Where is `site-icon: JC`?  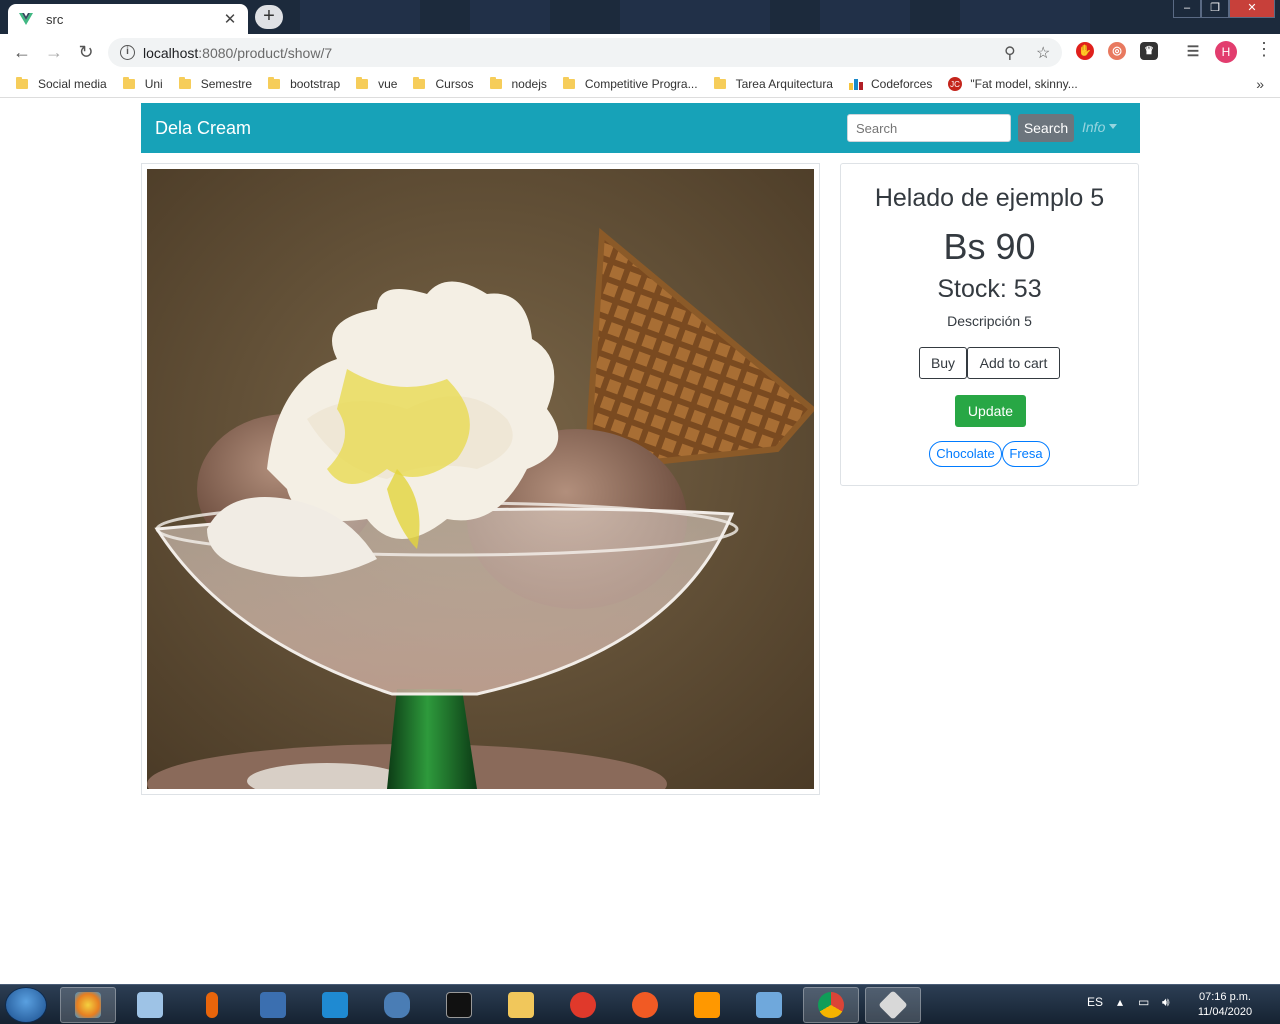
site-icon: JC is located at coordinates (955, 83).